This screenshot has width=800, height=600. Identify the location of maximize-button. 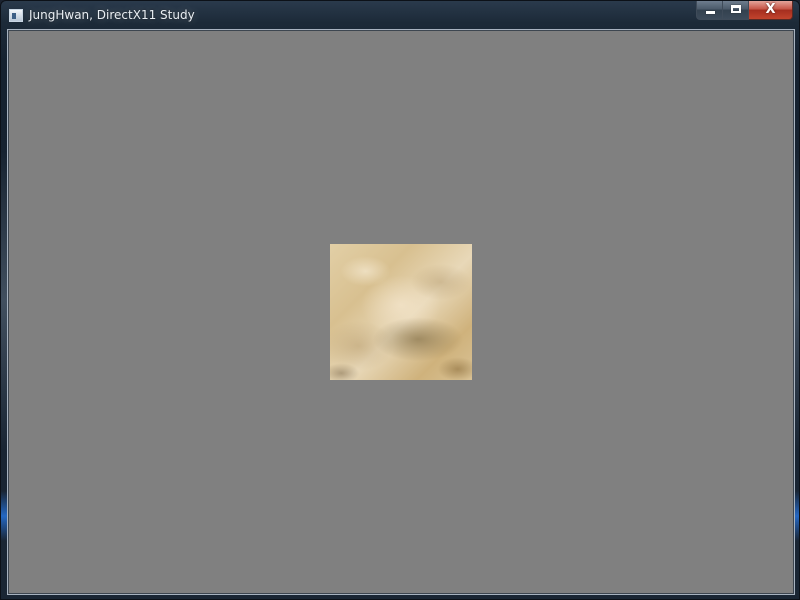
(736, 10).